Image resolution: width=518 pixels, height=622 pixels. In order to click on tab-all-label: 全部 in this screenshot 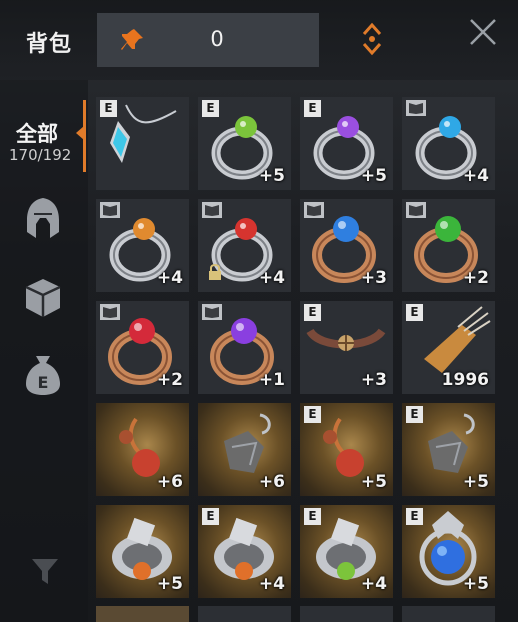, I will do `click(37, 134)`.